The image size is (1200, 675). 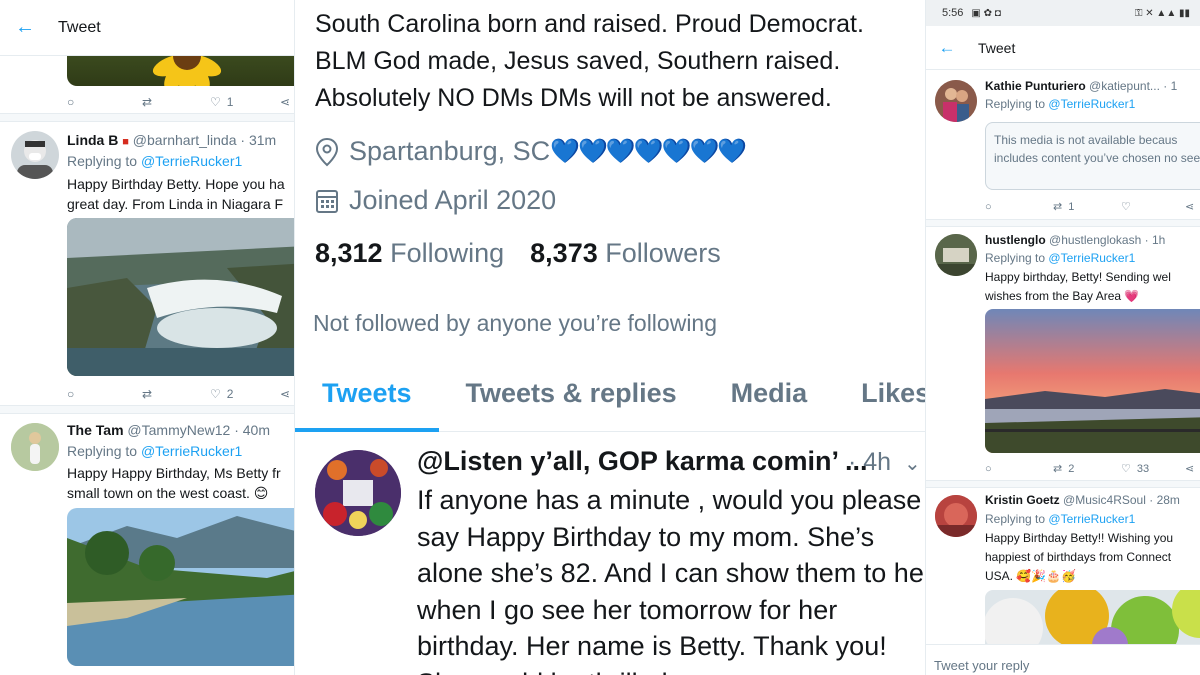 I want to click on timestamp: · 1, so click(x=1170, y=86).